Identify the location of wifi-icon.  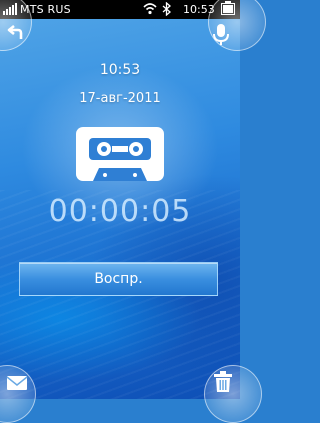
(150, 9).